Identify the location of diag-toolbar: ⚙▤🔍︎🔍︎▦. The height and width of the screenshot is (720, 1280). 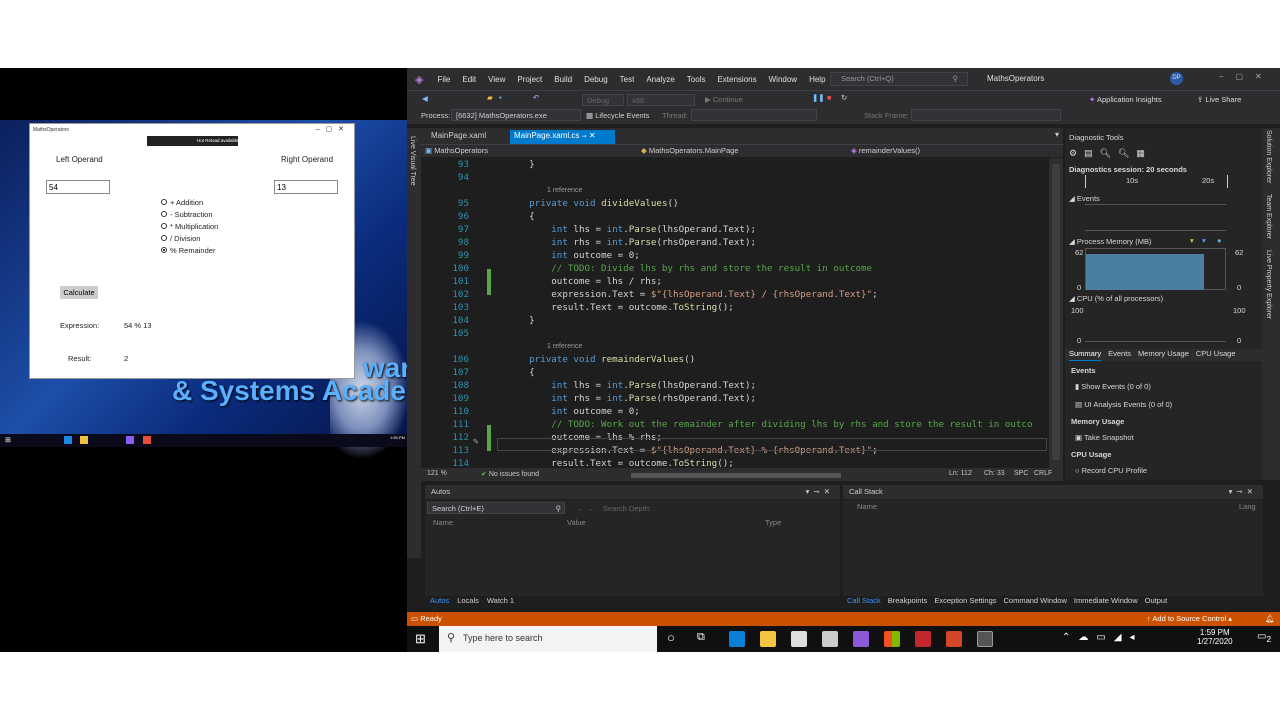
(1163, 155).